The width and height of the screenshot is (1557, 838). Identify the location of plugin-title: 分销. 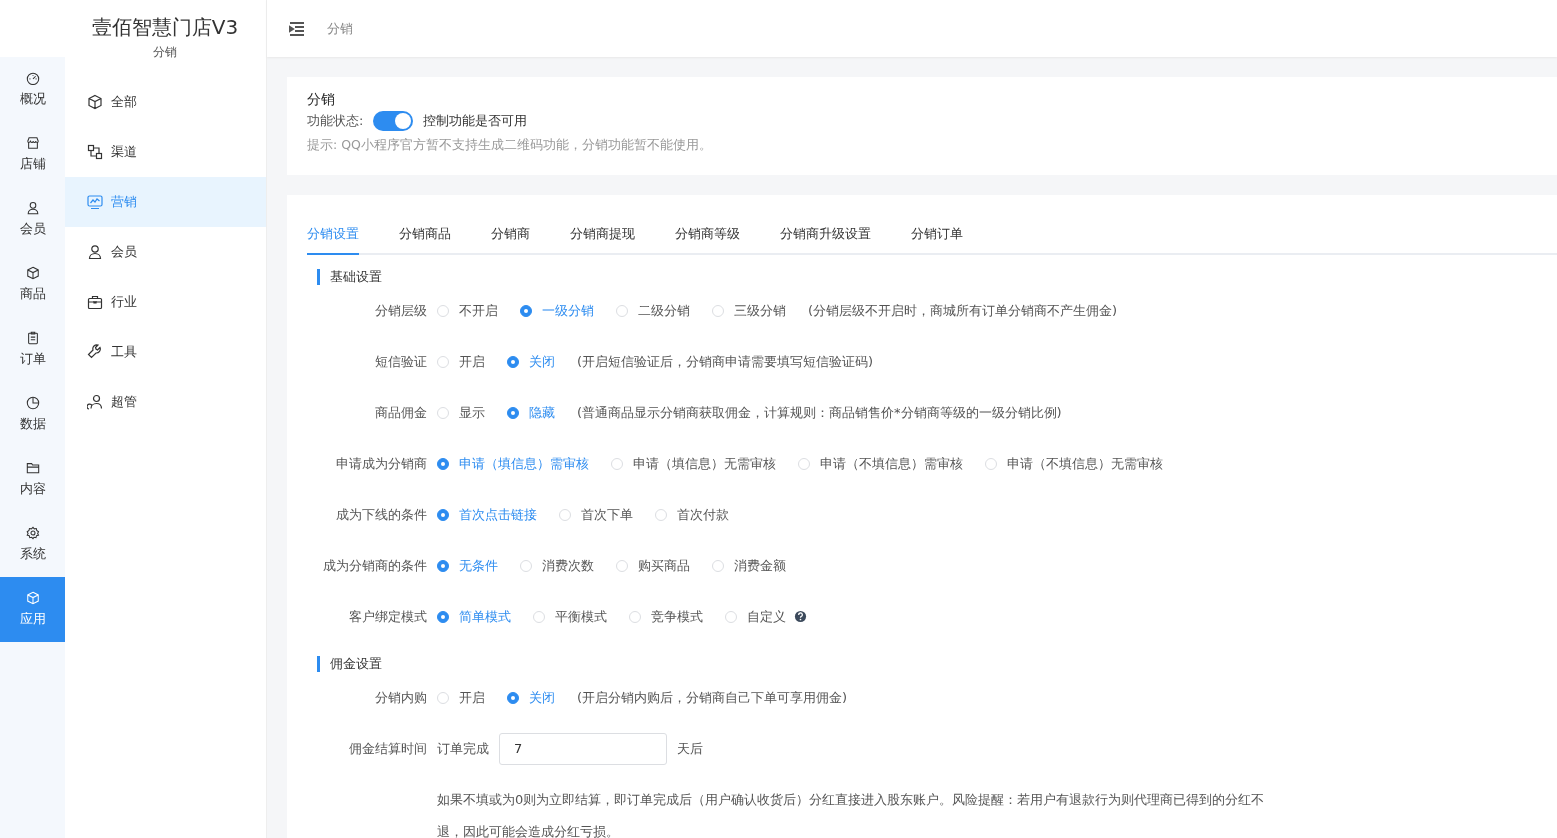
(321, 100).